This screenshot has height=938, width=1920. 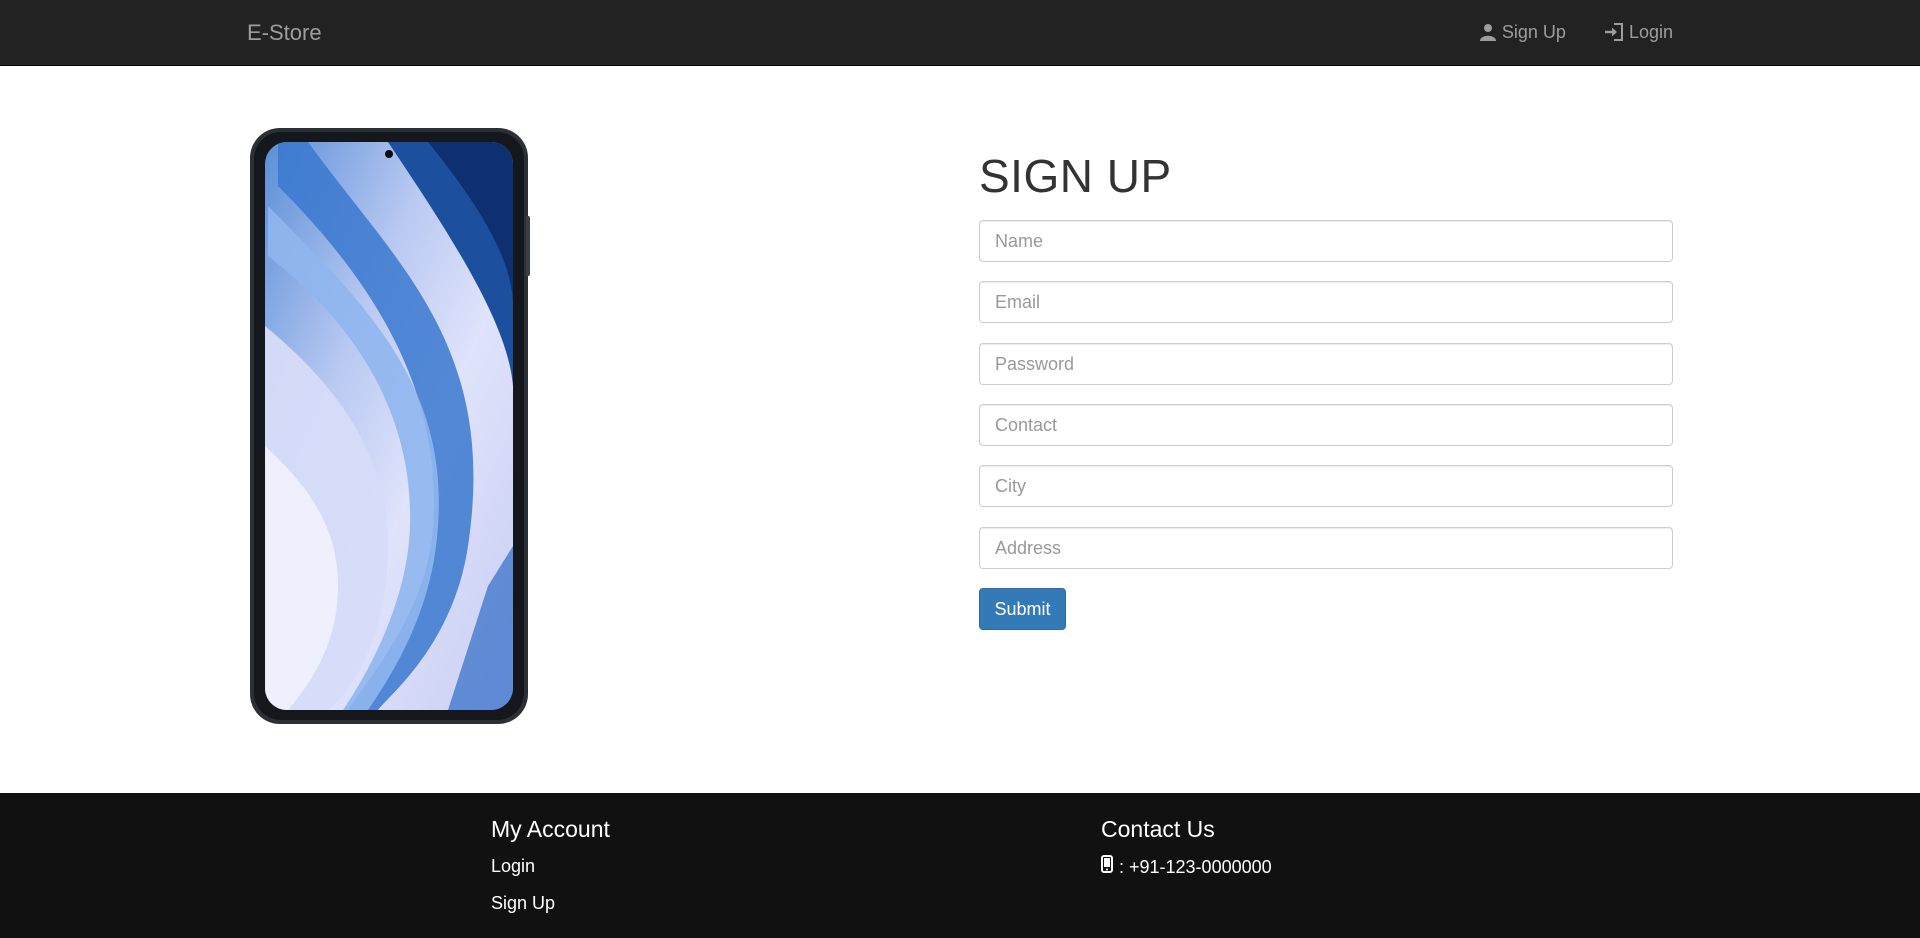 I want to click on contact-input, so click(x=1326, y=425).